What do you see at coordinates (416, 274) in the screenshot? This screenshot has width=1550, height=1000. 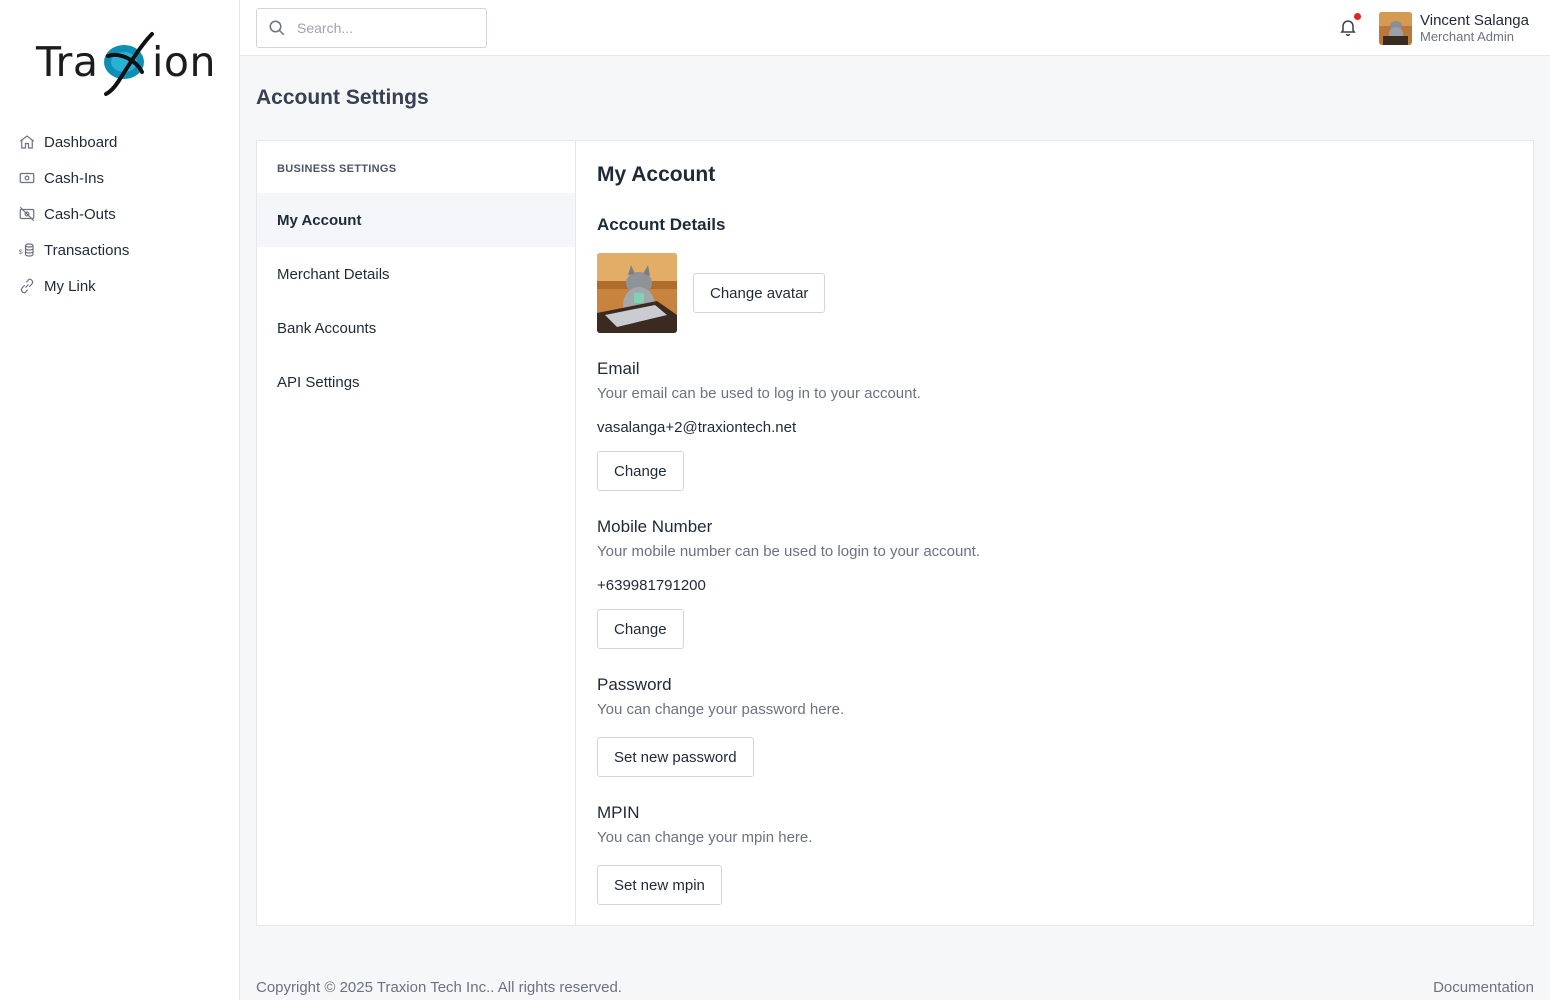 I see `settings-nav-merchant-details: Merchant Details` at bounding box center [416, 274].